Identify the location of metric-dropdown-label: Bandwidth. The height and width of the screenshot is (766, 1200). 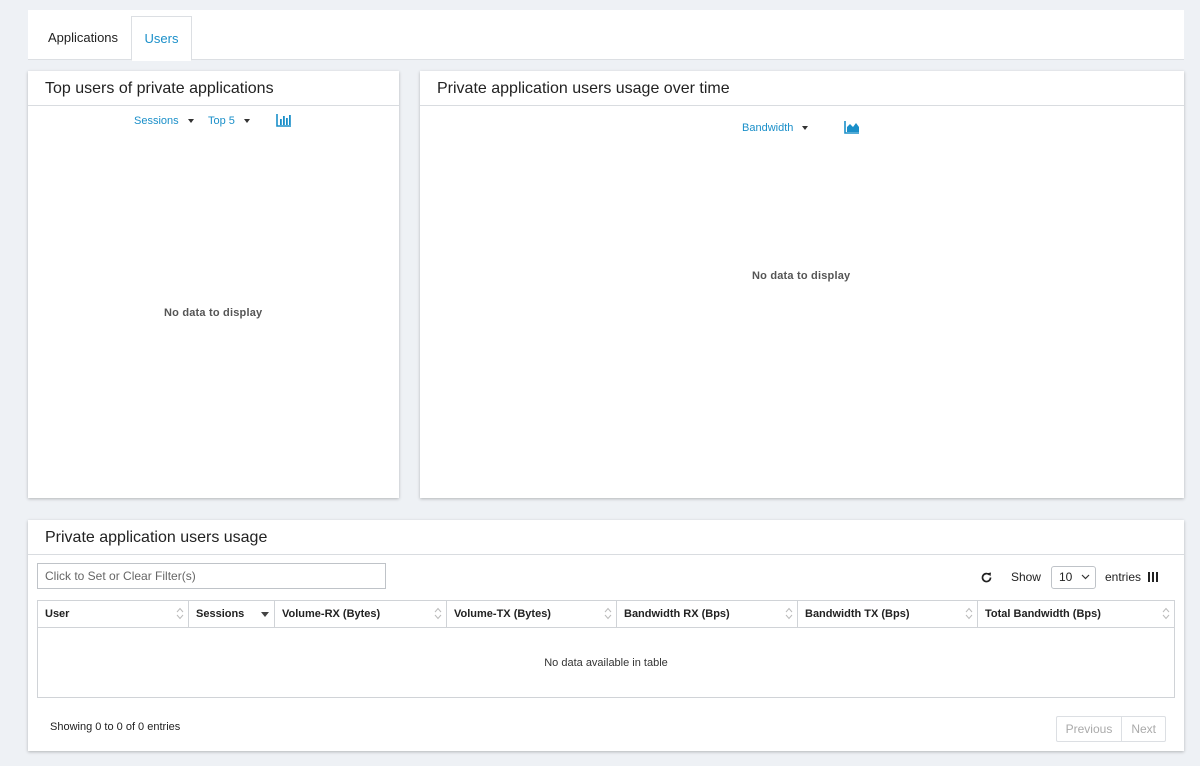
(768, 128).